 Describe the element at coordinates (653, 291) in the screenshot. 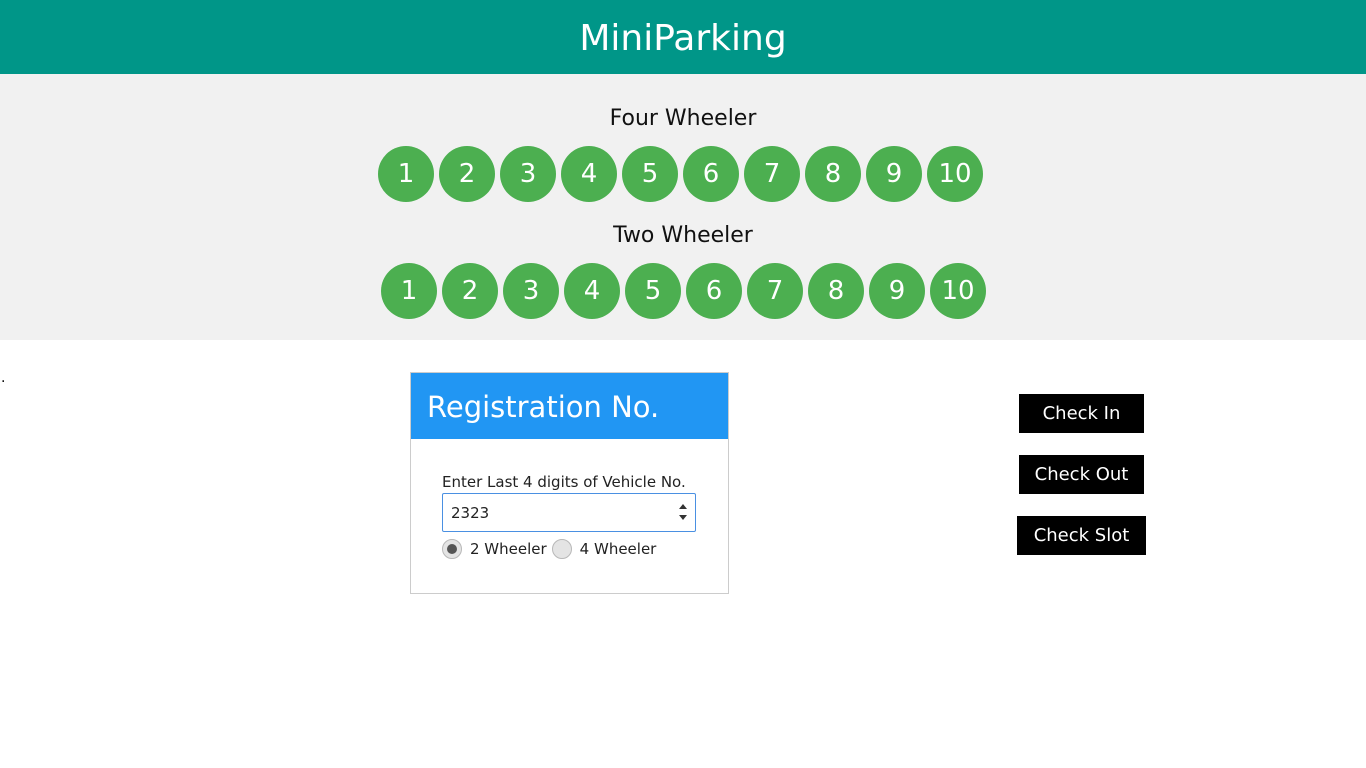

I see `two-wheeler-slot-5: 5` at that location.